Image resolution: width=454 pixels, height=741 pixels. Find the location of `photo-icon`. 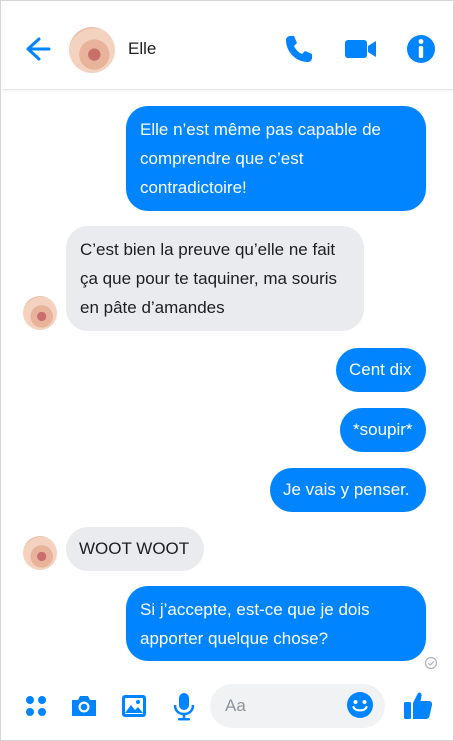

photo-icon is located at coordinates (134, 706).